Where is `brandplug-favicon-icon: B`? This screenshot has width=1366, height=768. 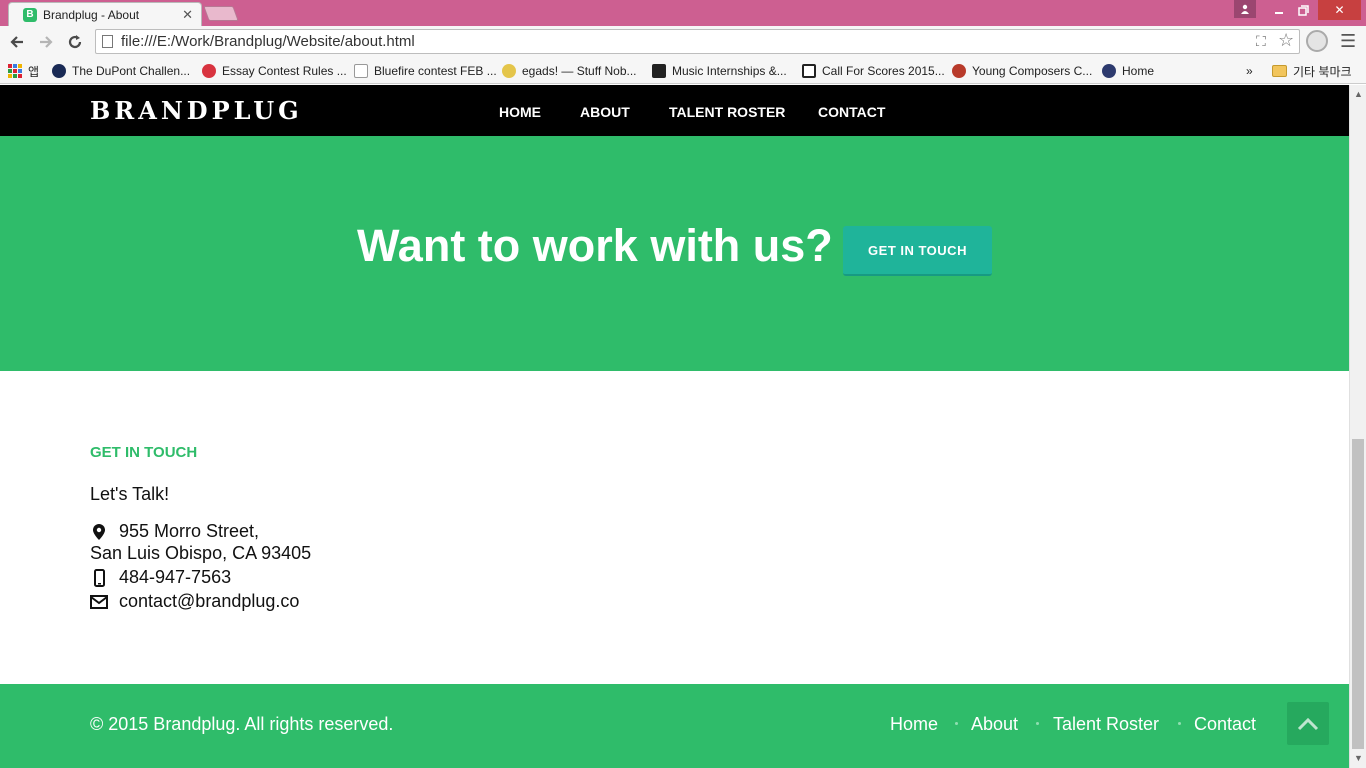
brandplug-favicon-icon: B is located at coordinates (30, 14).